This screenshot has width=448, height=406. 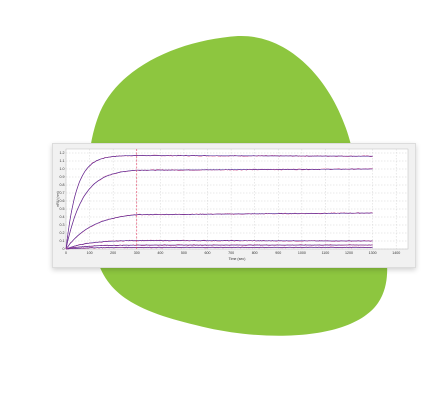 What do you see at coordinates (113, 253) in the screenshot?
I see `x-tick-label: 200` at bounding box center [113, 253].